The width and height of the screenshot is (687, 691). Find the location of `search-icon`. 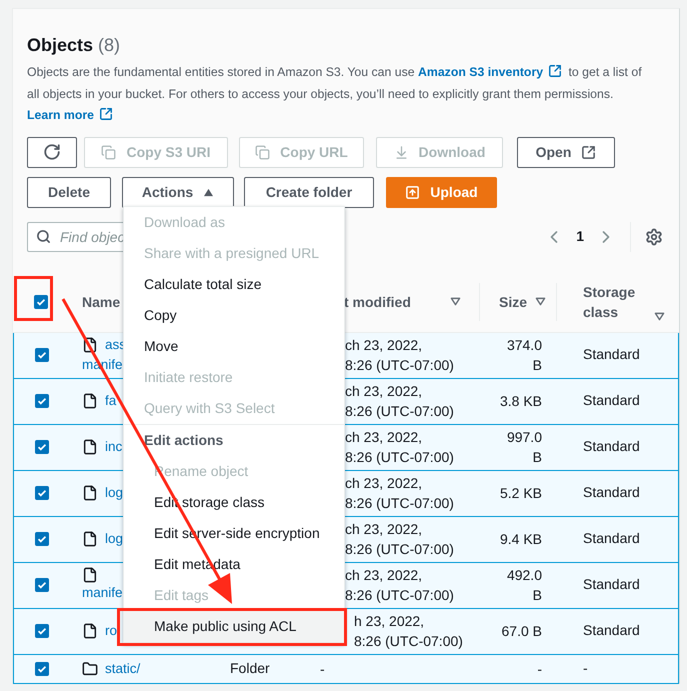

search-icon is located at coordinates (43, 236).